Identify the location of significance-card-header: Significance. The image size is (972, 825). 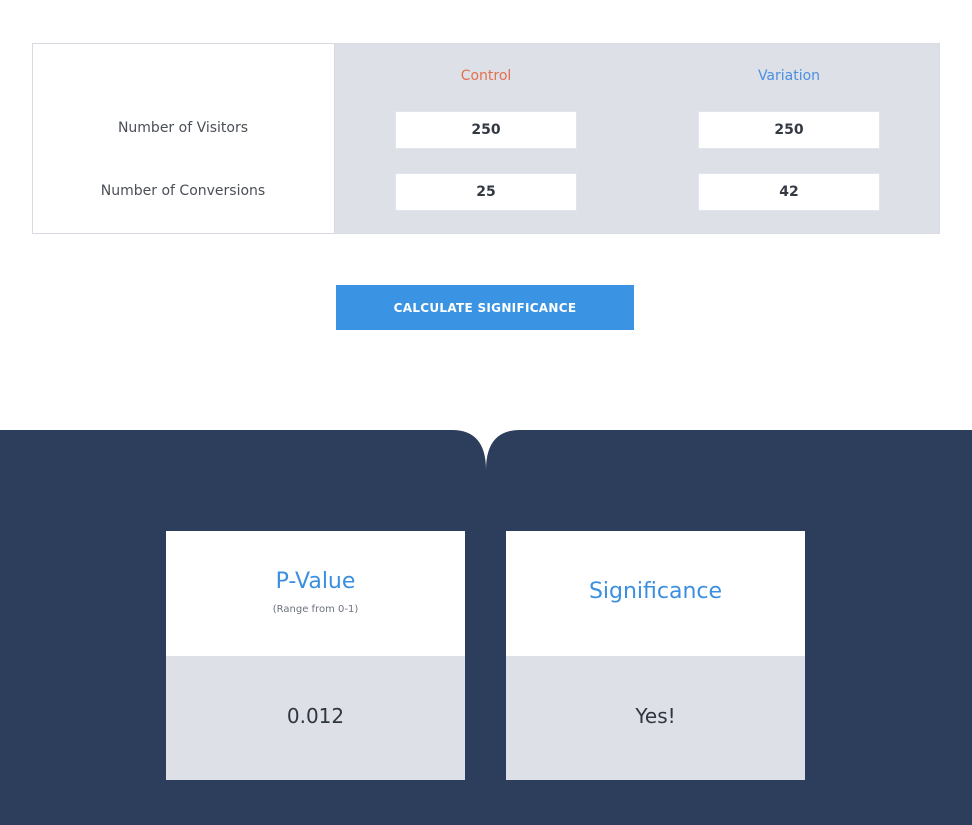
(655, 593).